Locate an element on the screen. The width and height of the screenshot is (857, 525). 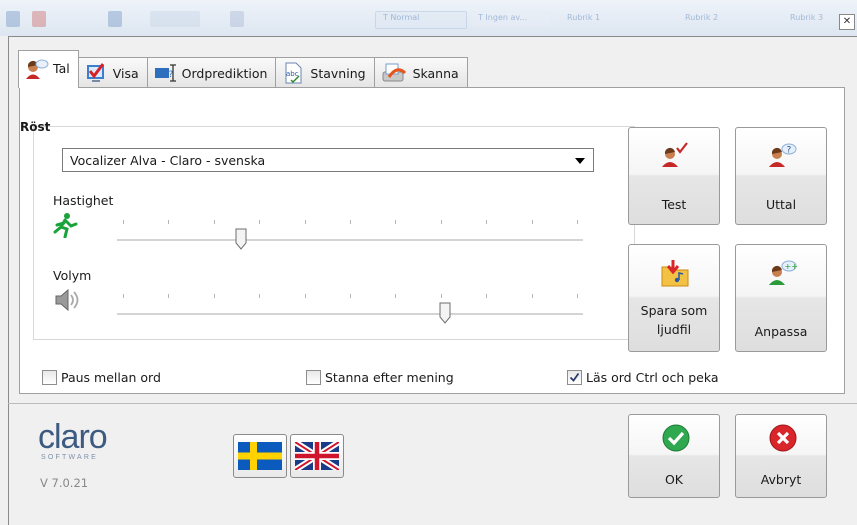
pause-between-words-checkbox: Paus mellan ord is located at coordinates (101, 377).